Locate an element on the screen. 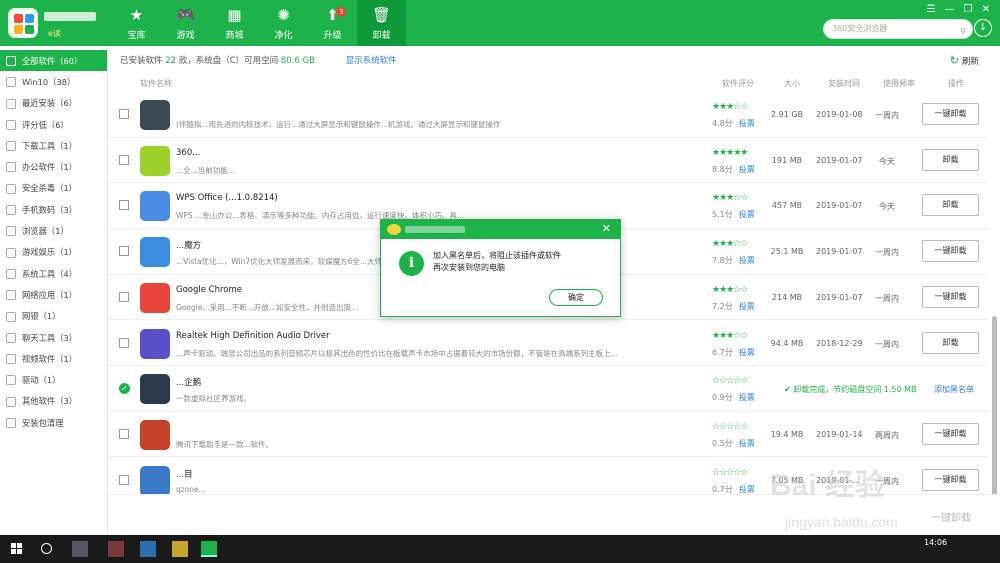 The width and height of the screenshot is (1000, 563). app-size: 94.4 MB is located at coordinates (787, 343).